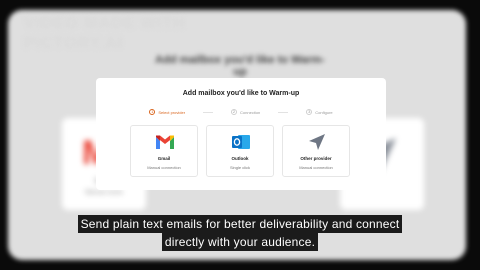 Image resolution: width=480 pixels, height=270 pixels. I want to click on watermark: VIDEO MADE WITH PICTORY.AI, so click(105, 34).